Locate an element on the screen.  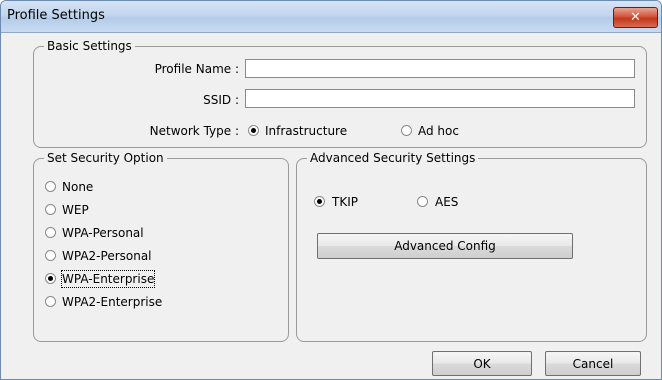
aes-radio is located at coordinates (422, 201).